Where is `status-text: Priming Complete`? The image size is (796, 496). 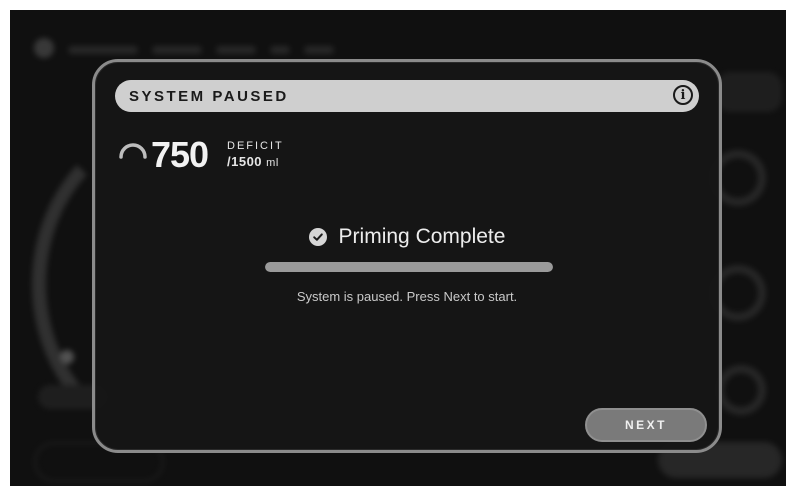
status-text: Priming Complete is located at coordinates (422, 236).